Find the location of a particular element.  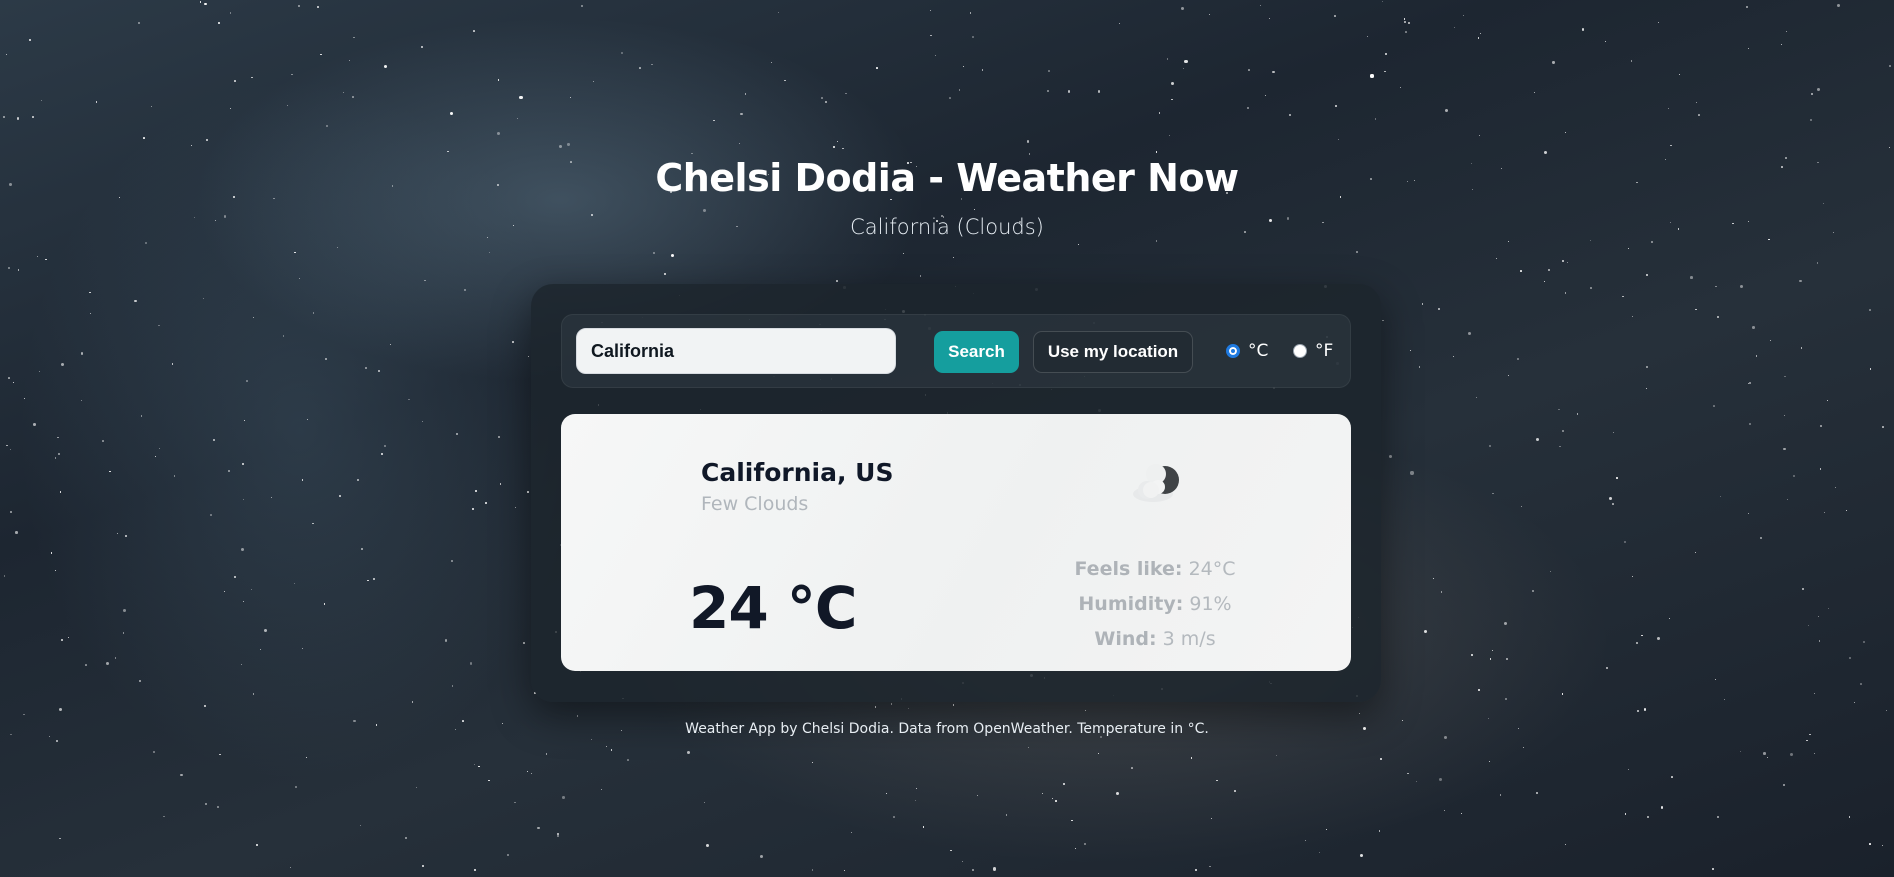

weather-description: Few Clouds is located at coordinates (755, 504).